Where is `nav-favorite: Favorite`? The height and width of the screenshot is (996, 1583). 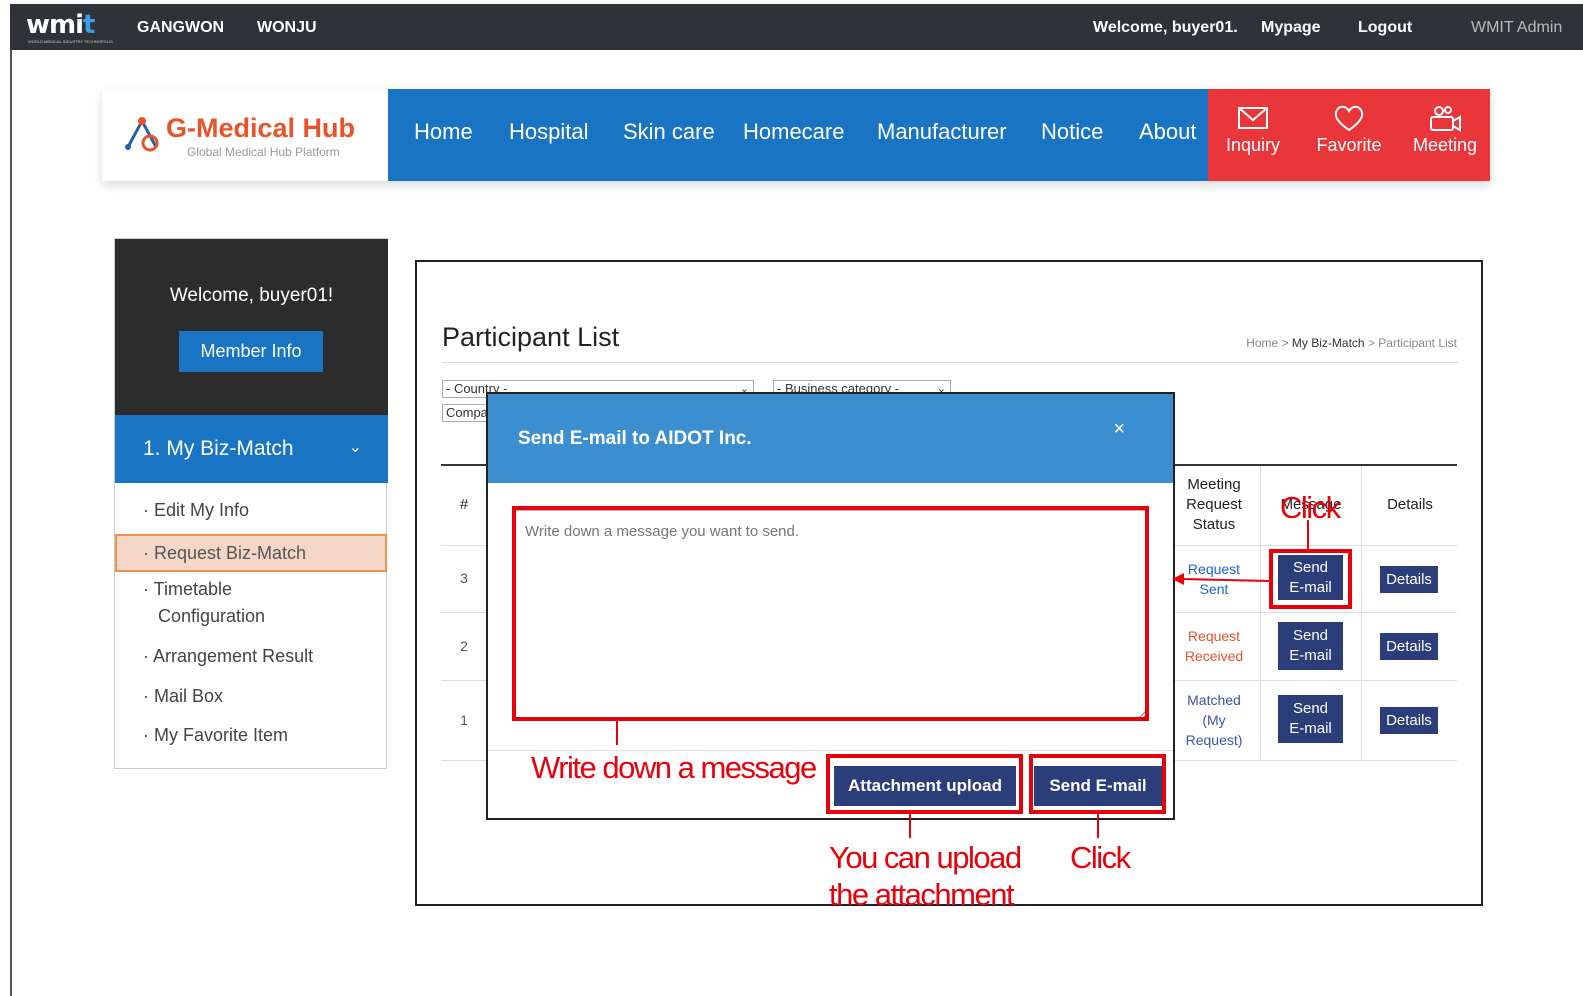 nav-favorite: Favorite is located at coordinates (1349, 129).